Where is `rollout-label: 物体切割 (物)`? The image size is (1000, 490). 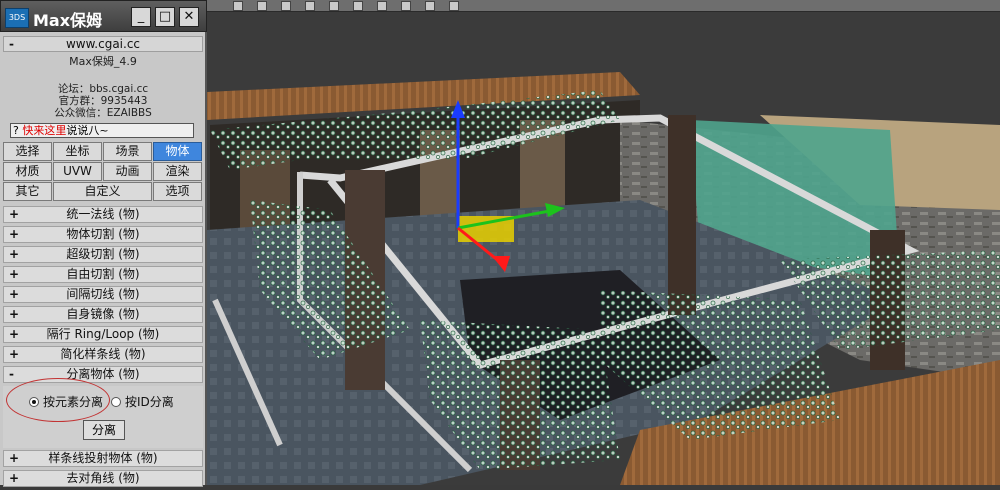
rollout-label: 物体切割 (物) is located at coordinates (103, 234).